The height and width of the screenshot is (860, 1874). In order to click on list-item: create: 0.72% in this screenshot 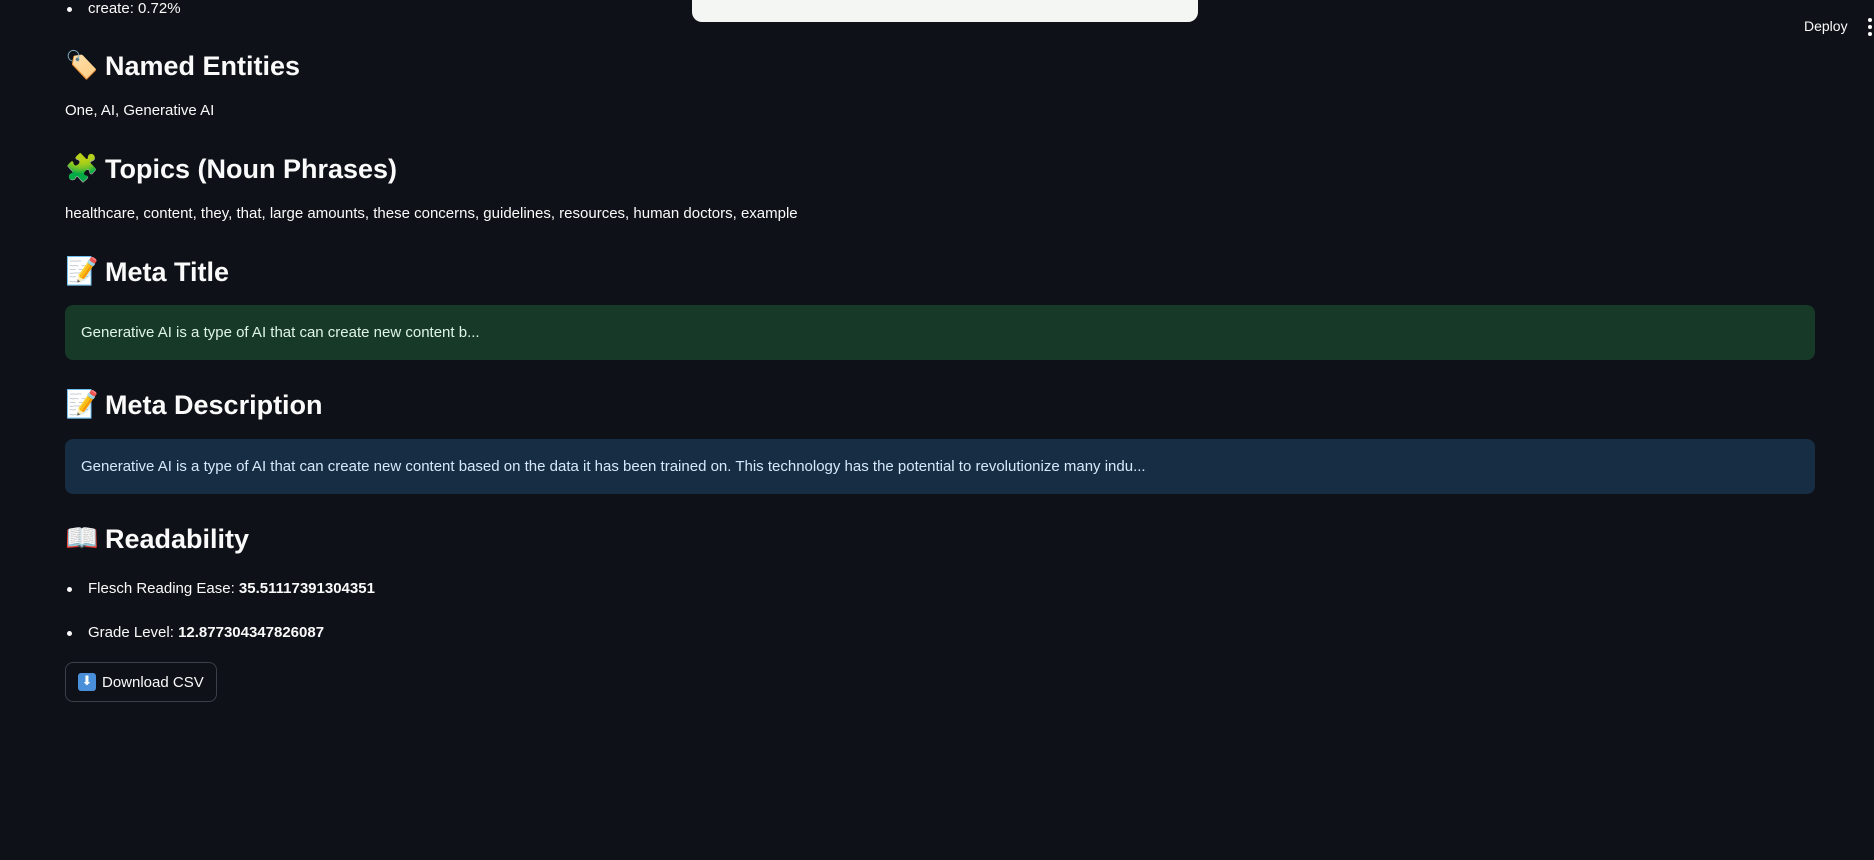, I will do `click(123, 10)`.